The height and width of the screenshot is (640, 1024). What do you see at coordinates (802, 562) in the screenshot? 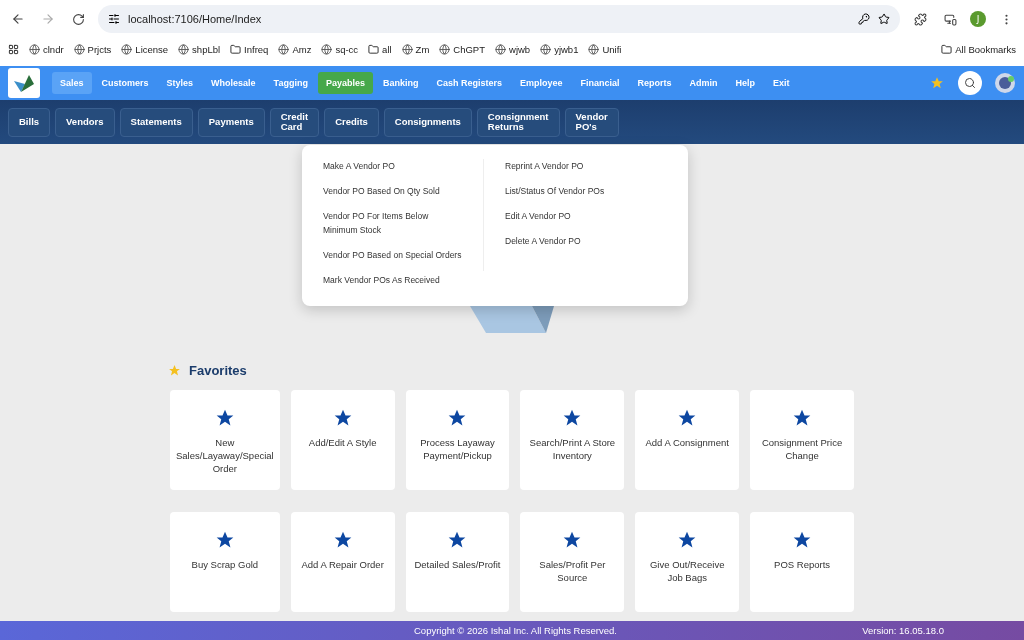
I see `favorite-card: POS Reports` at bounding box center [802, 562].